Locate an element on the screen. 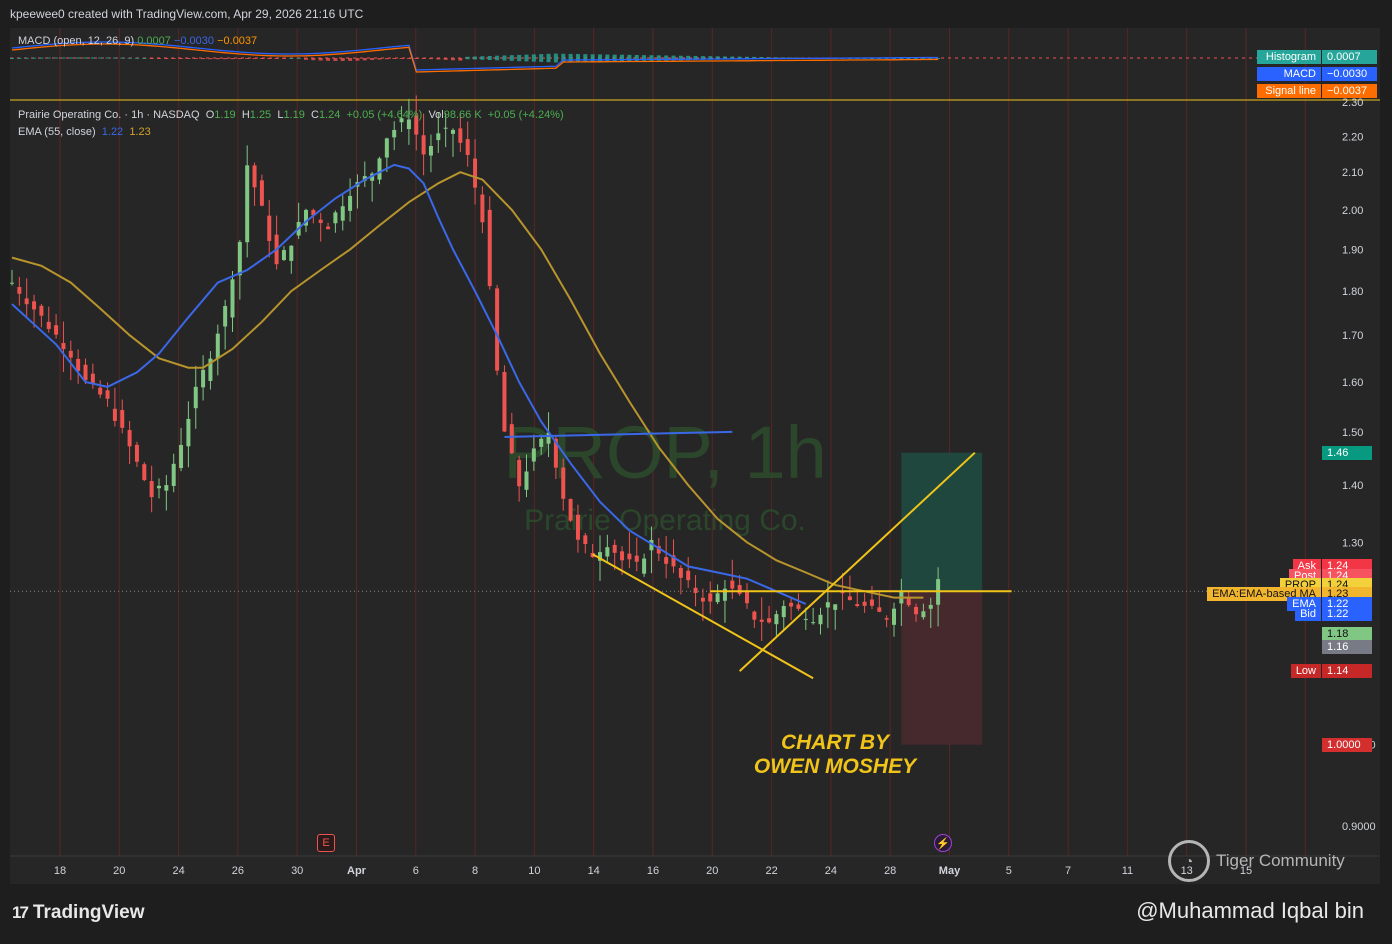  price-tag-label: Bid is located at coordinates (1308, 613).